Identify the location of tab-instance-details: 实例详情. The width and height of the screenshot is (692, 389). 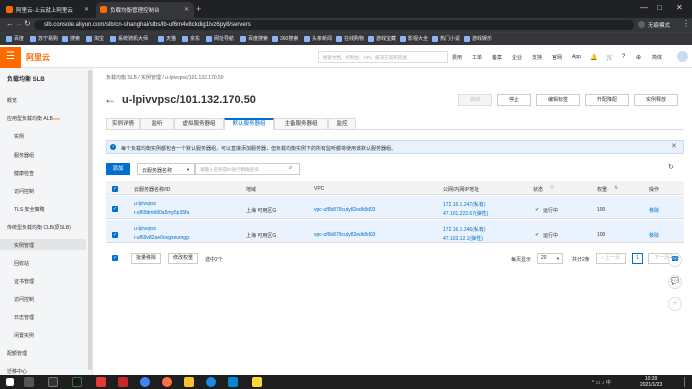
(123, 124).